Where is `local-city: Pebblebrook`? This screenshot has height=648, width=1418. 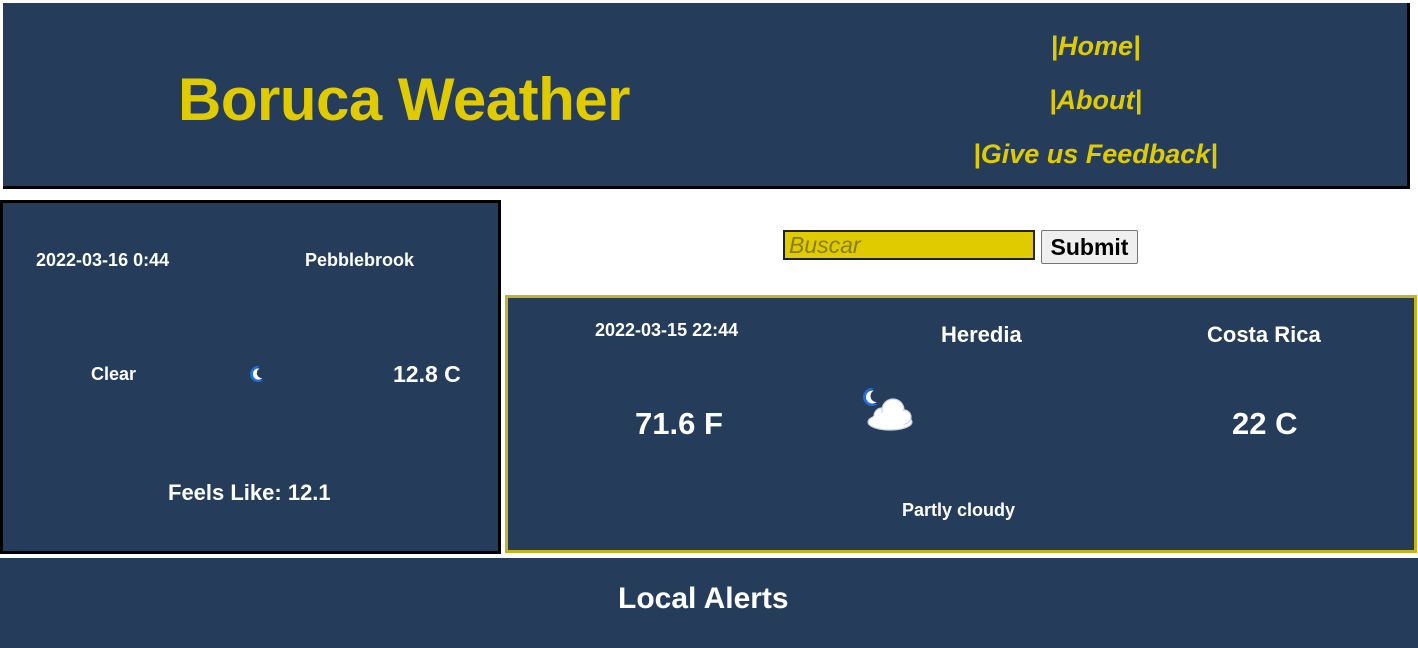
local-city: Pebblebrook is located at coordinates (360, 260).